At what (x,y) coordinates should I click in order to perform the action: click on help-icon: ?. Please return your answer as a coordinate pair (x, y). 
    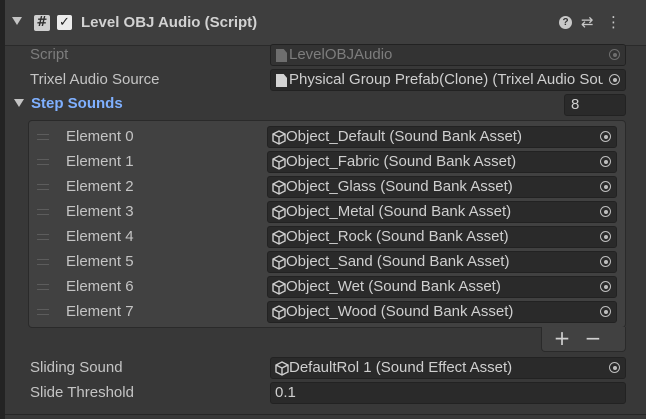
    Looking at the image, I should click on (565, 22).